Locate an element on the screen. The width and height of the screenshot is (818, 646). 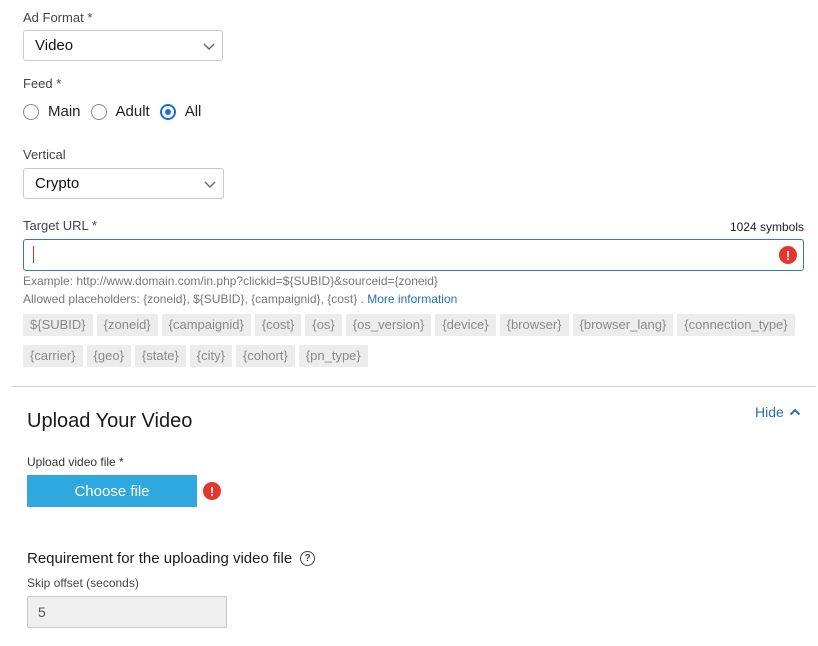
feed-option-main: Main is located at coordinates (52, 111).